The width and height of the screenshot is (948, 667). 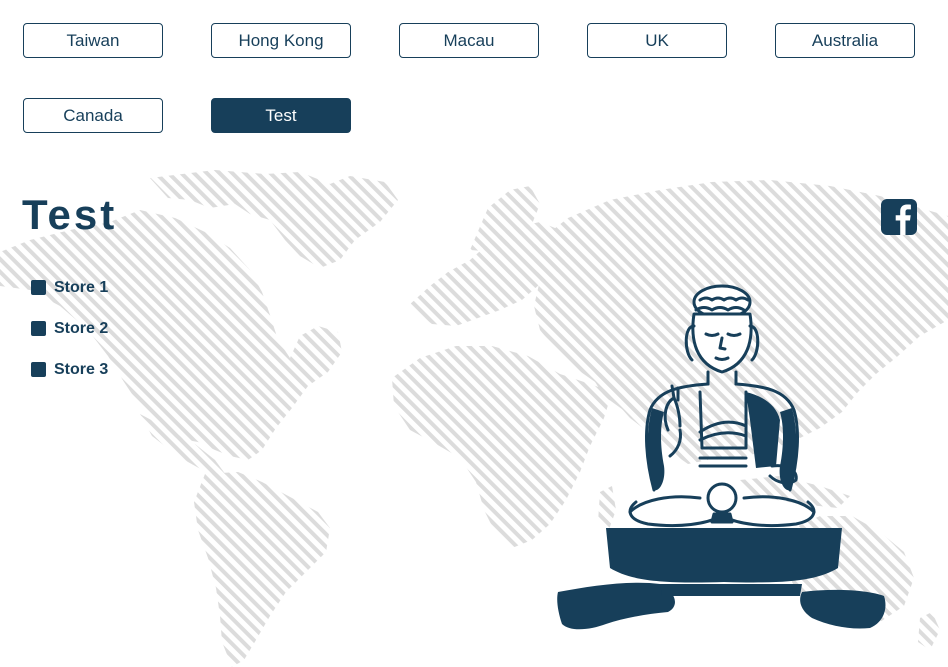 I want to click on store-item-2: Store 2, so click(x=69, y=328).